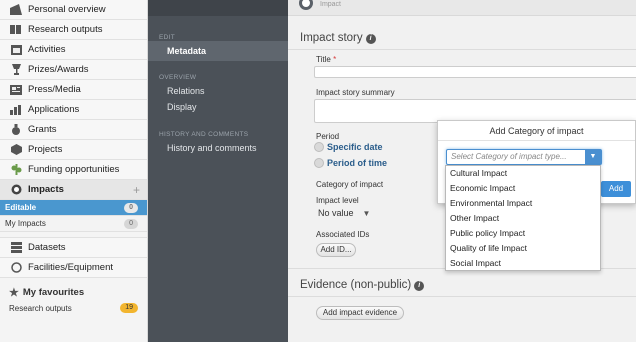 This screenshot has height=342, width=636. I want to click on sidebar-subitem-my-impacts: My Impacts 0, so click(73, 224).